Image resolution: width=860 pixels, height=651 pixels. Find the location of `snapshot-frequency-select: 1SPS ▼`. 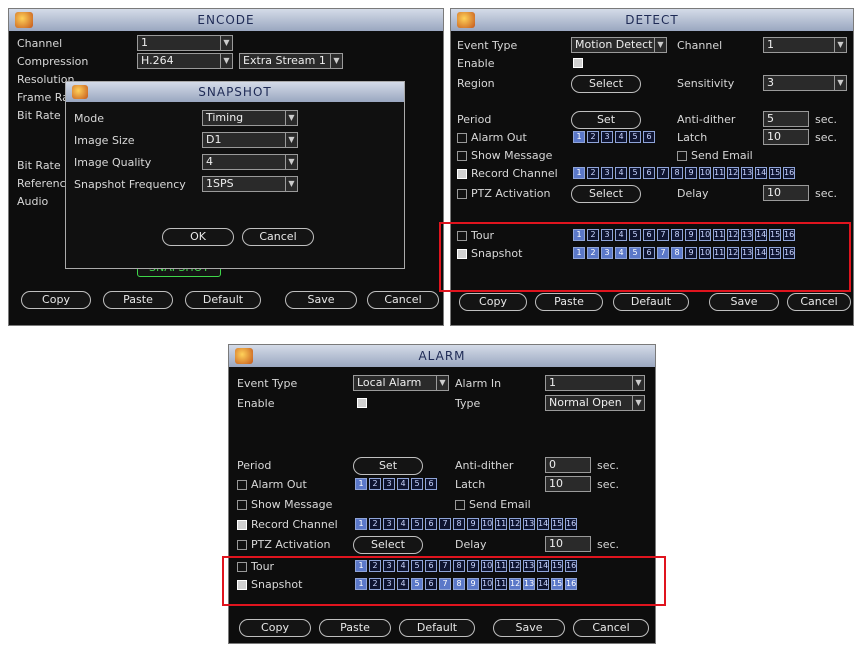

snapshot-frequency-select: 1SPS ▼ is located at coordinates (250, 184).